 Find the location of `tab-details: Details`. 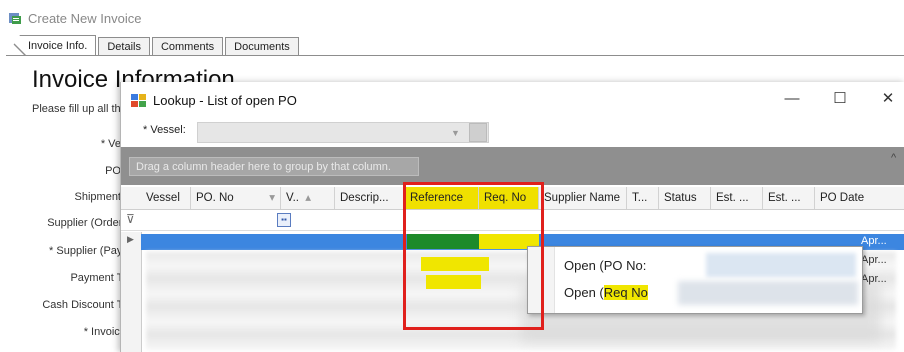

tab-details: Details is located at coordinates (124, 46).